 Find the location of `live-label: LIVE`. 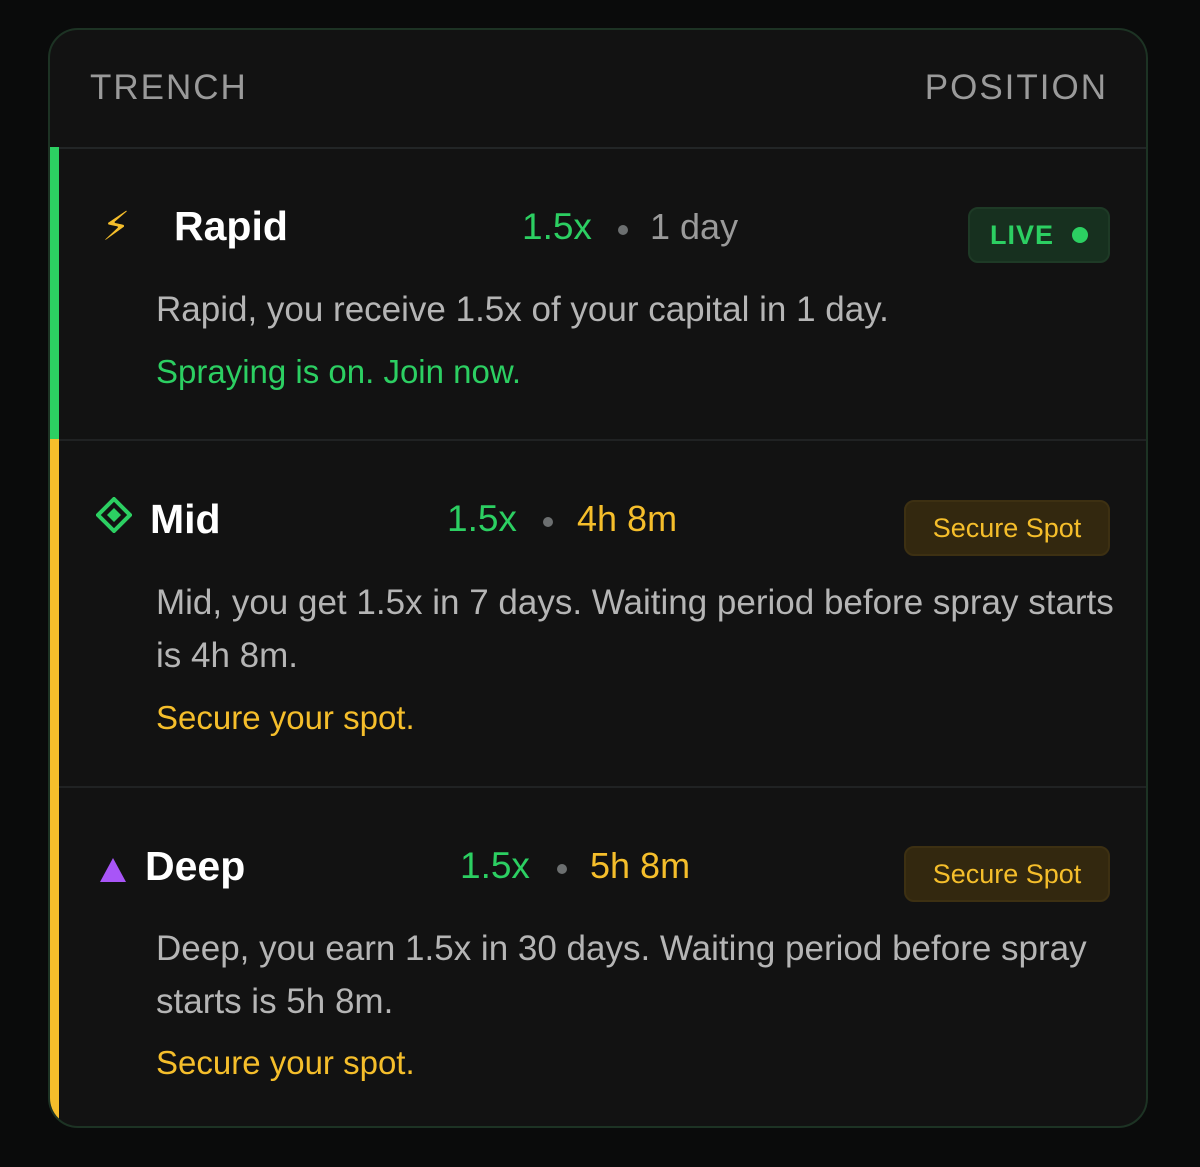

live-label: LIVE is located at coordinates (1021, 234).